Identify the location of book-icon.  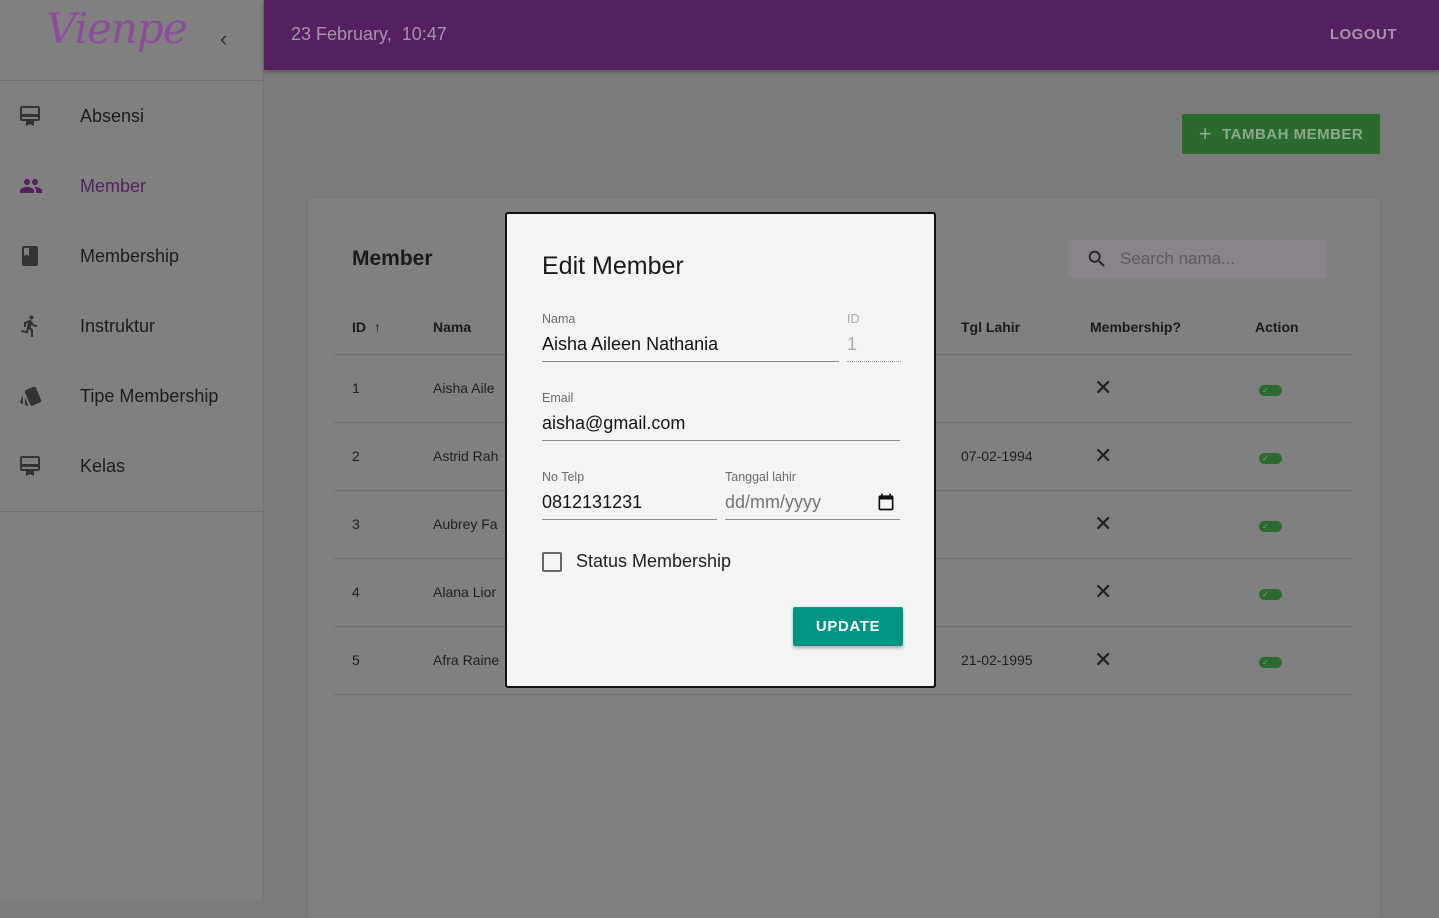
(40, 256).